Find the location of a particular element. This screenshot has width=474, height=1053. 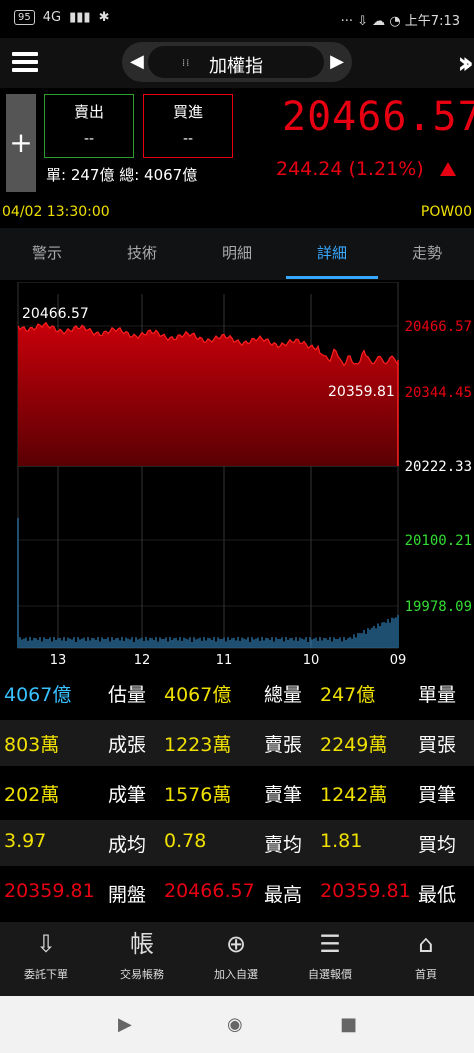

nav-item-label: 首頁 is located at coordinates (426, 974).